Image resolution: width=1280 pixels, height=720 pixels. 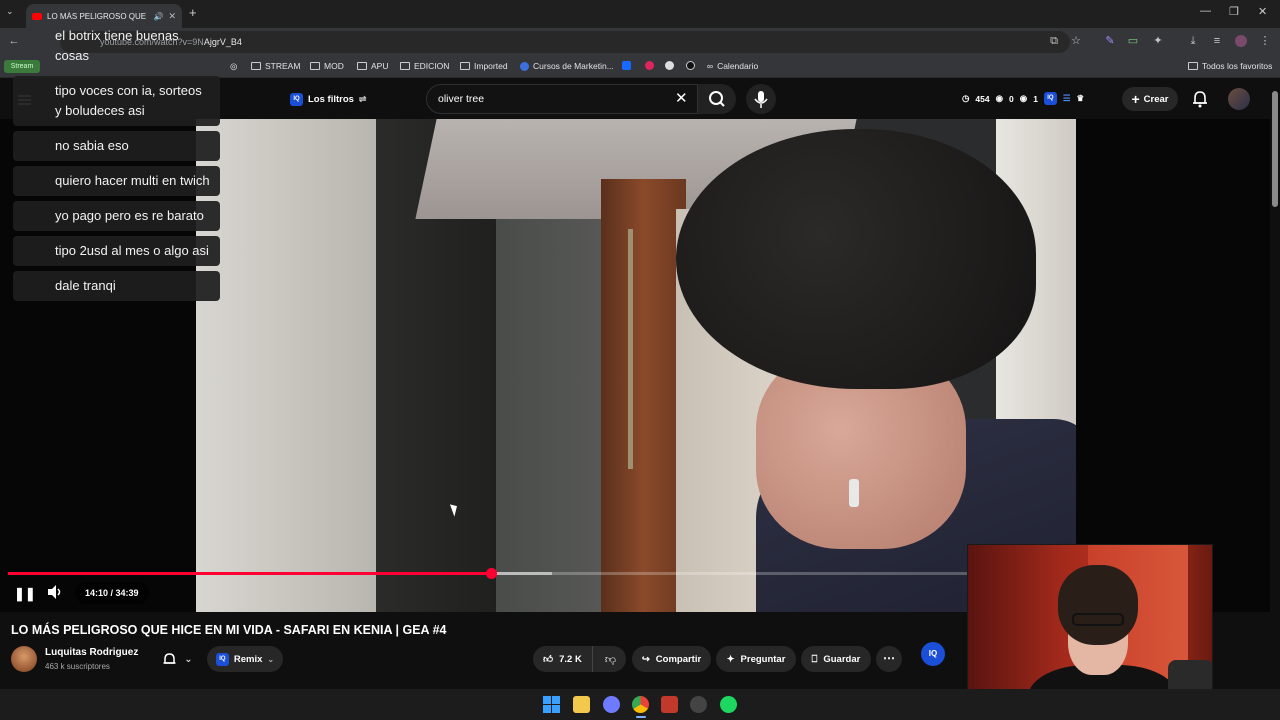 I want to click on clear-search-icon: ✕, so click(x=681, y=98).